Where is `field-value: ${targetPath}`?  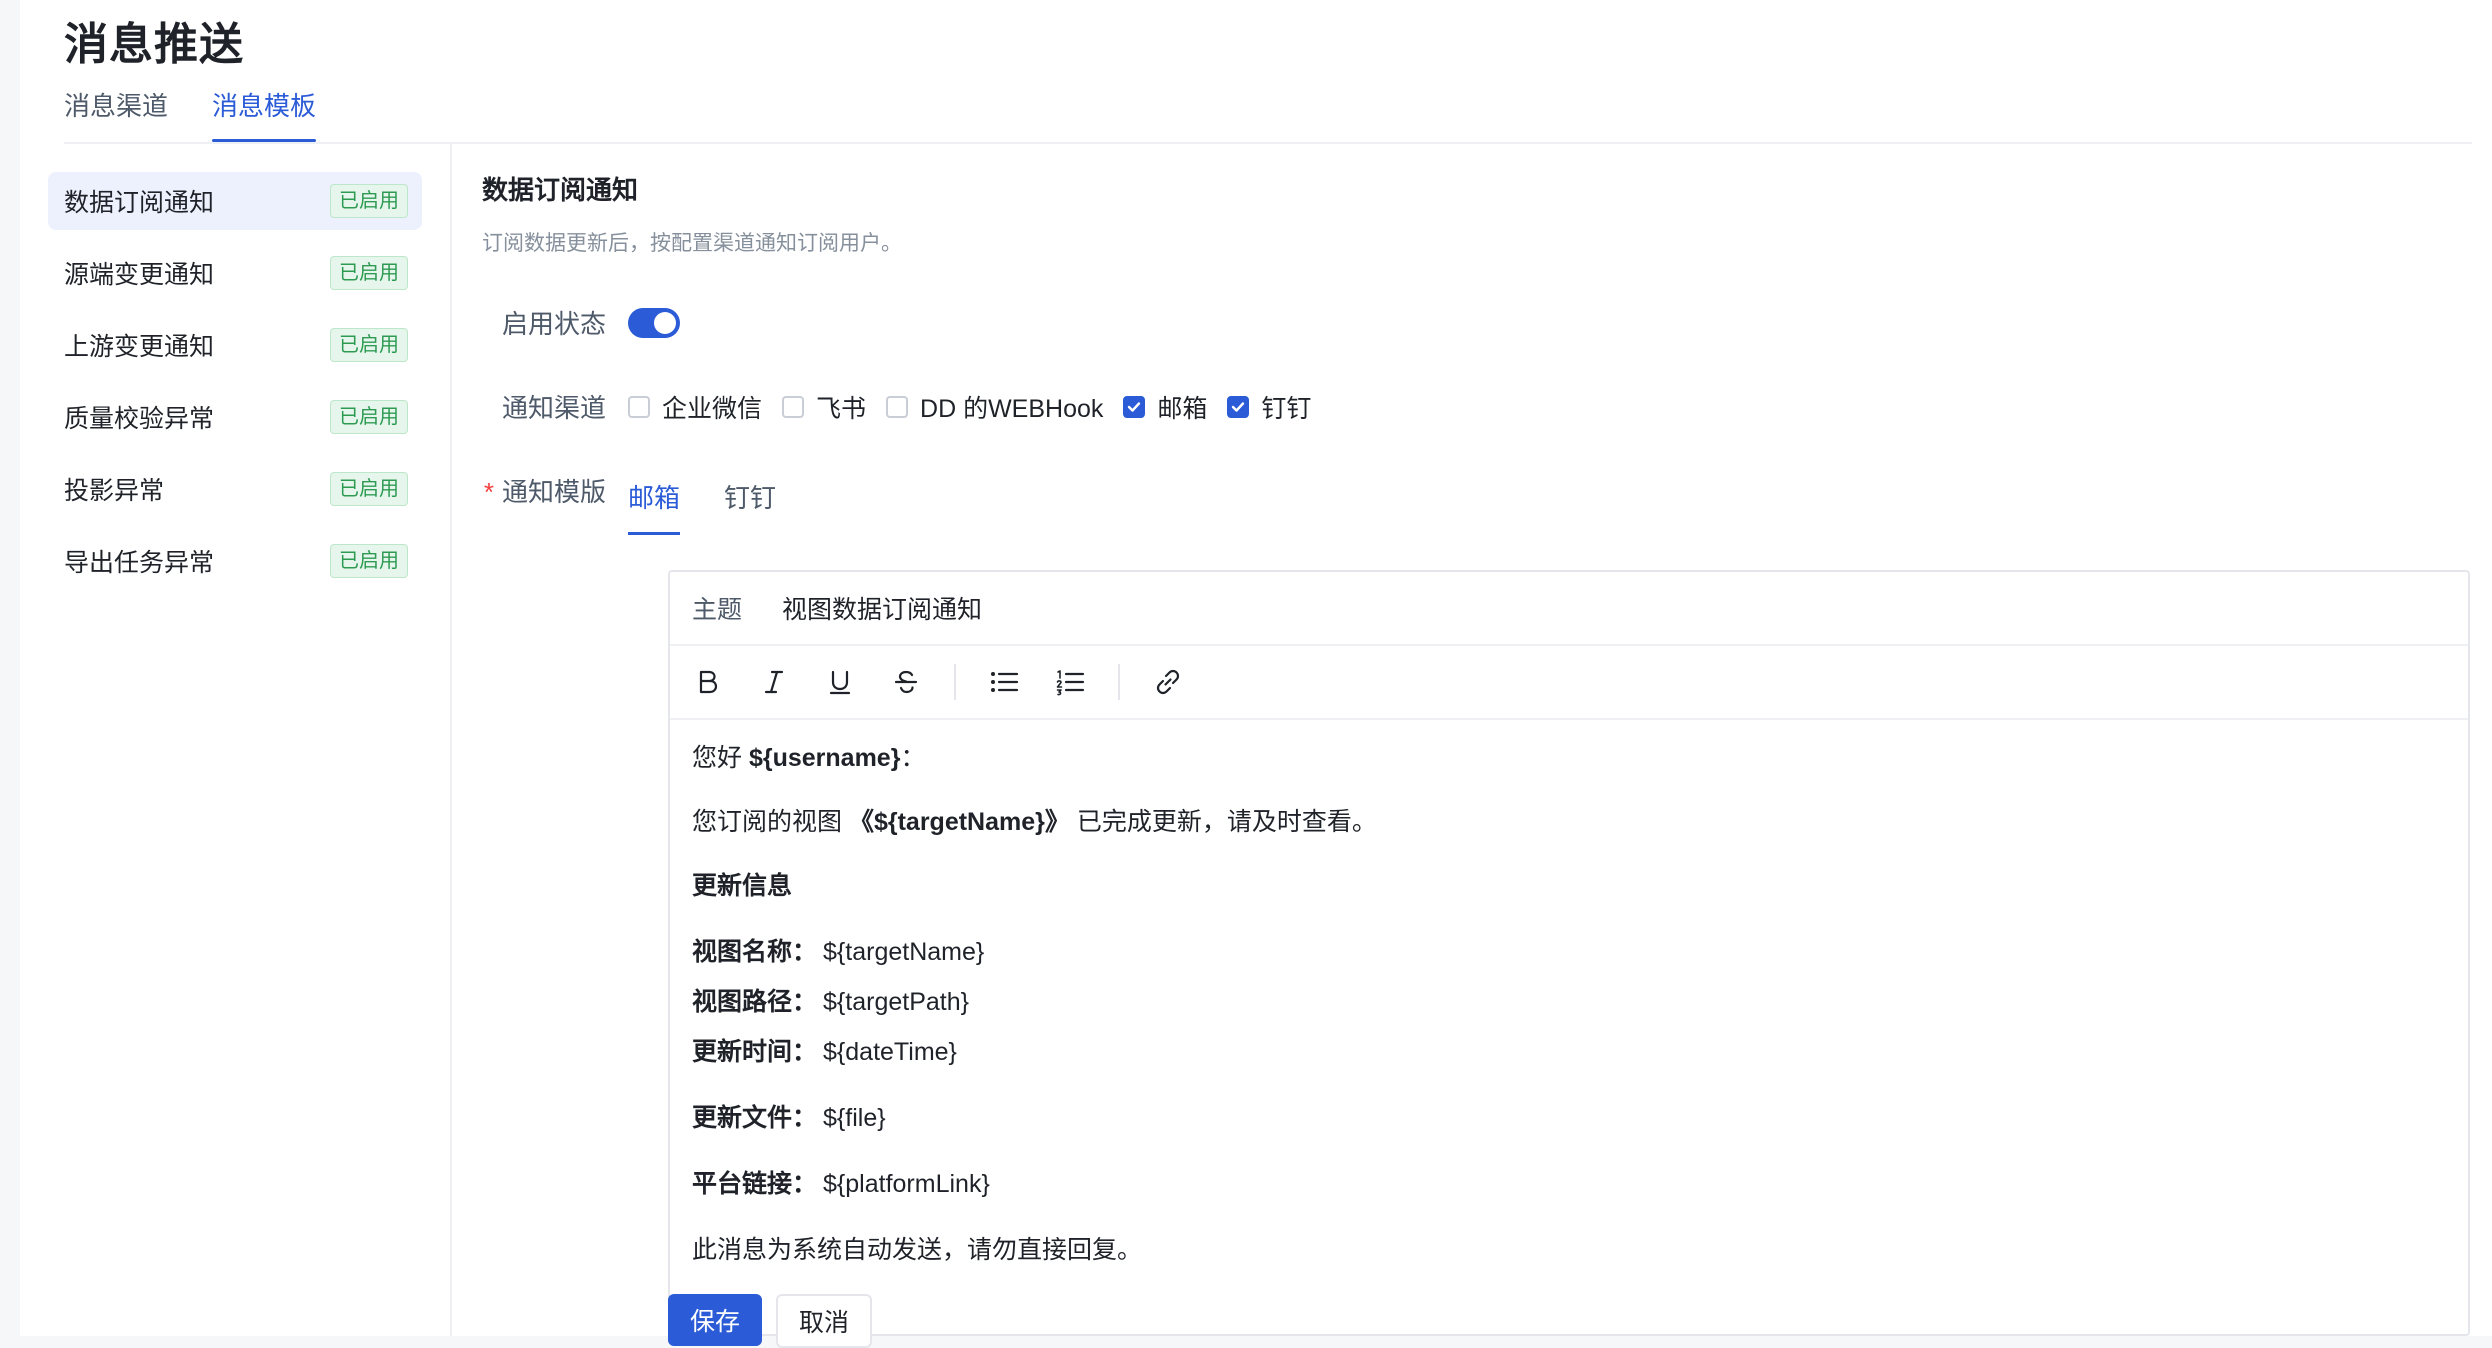 field-value: ${targetPath} is located at coordinates (896, 1002).